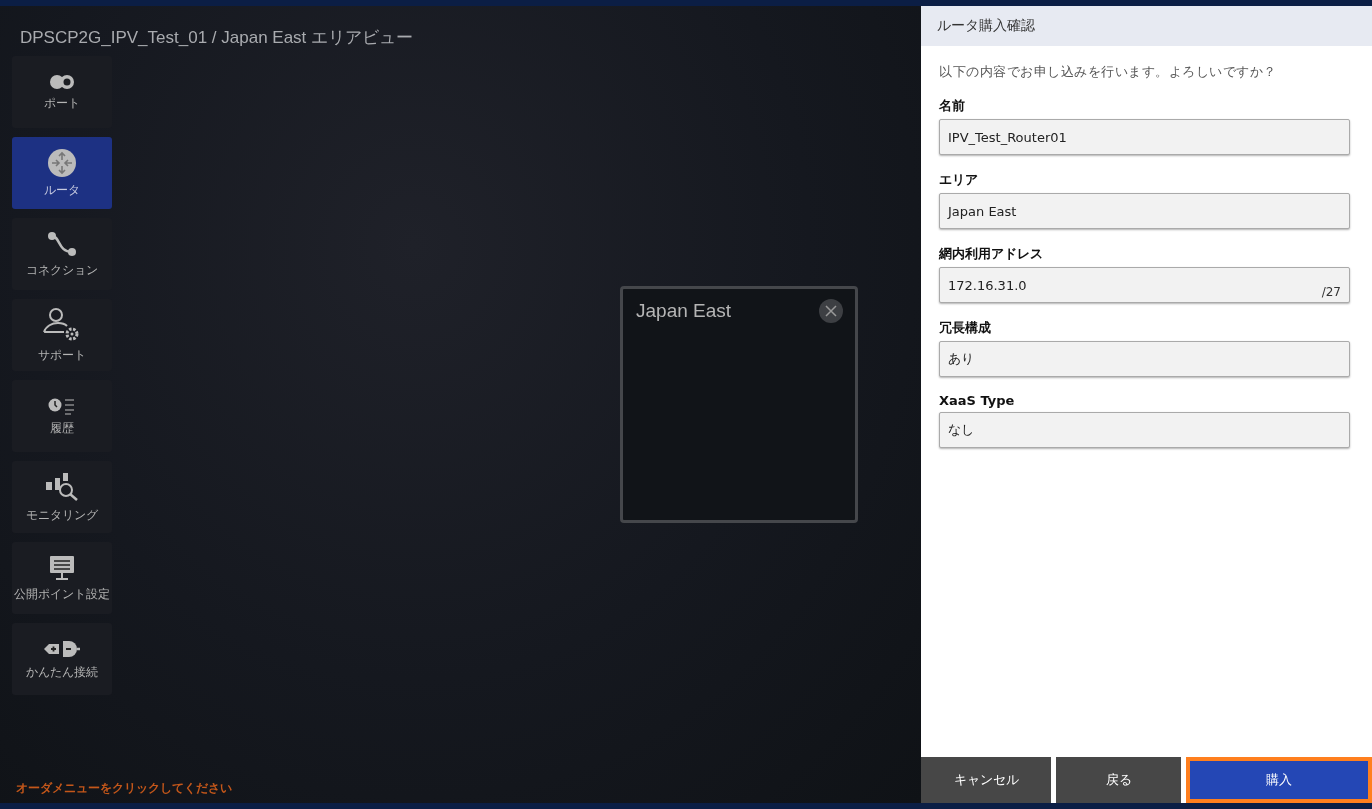 This screenshot has width=1372, height=809. Describe the element at coordinates (217, 38) in the screenshot. I see `page-title: DPSCP2G_IPV_Test_01 / Japan East エリアビュー` at that location.